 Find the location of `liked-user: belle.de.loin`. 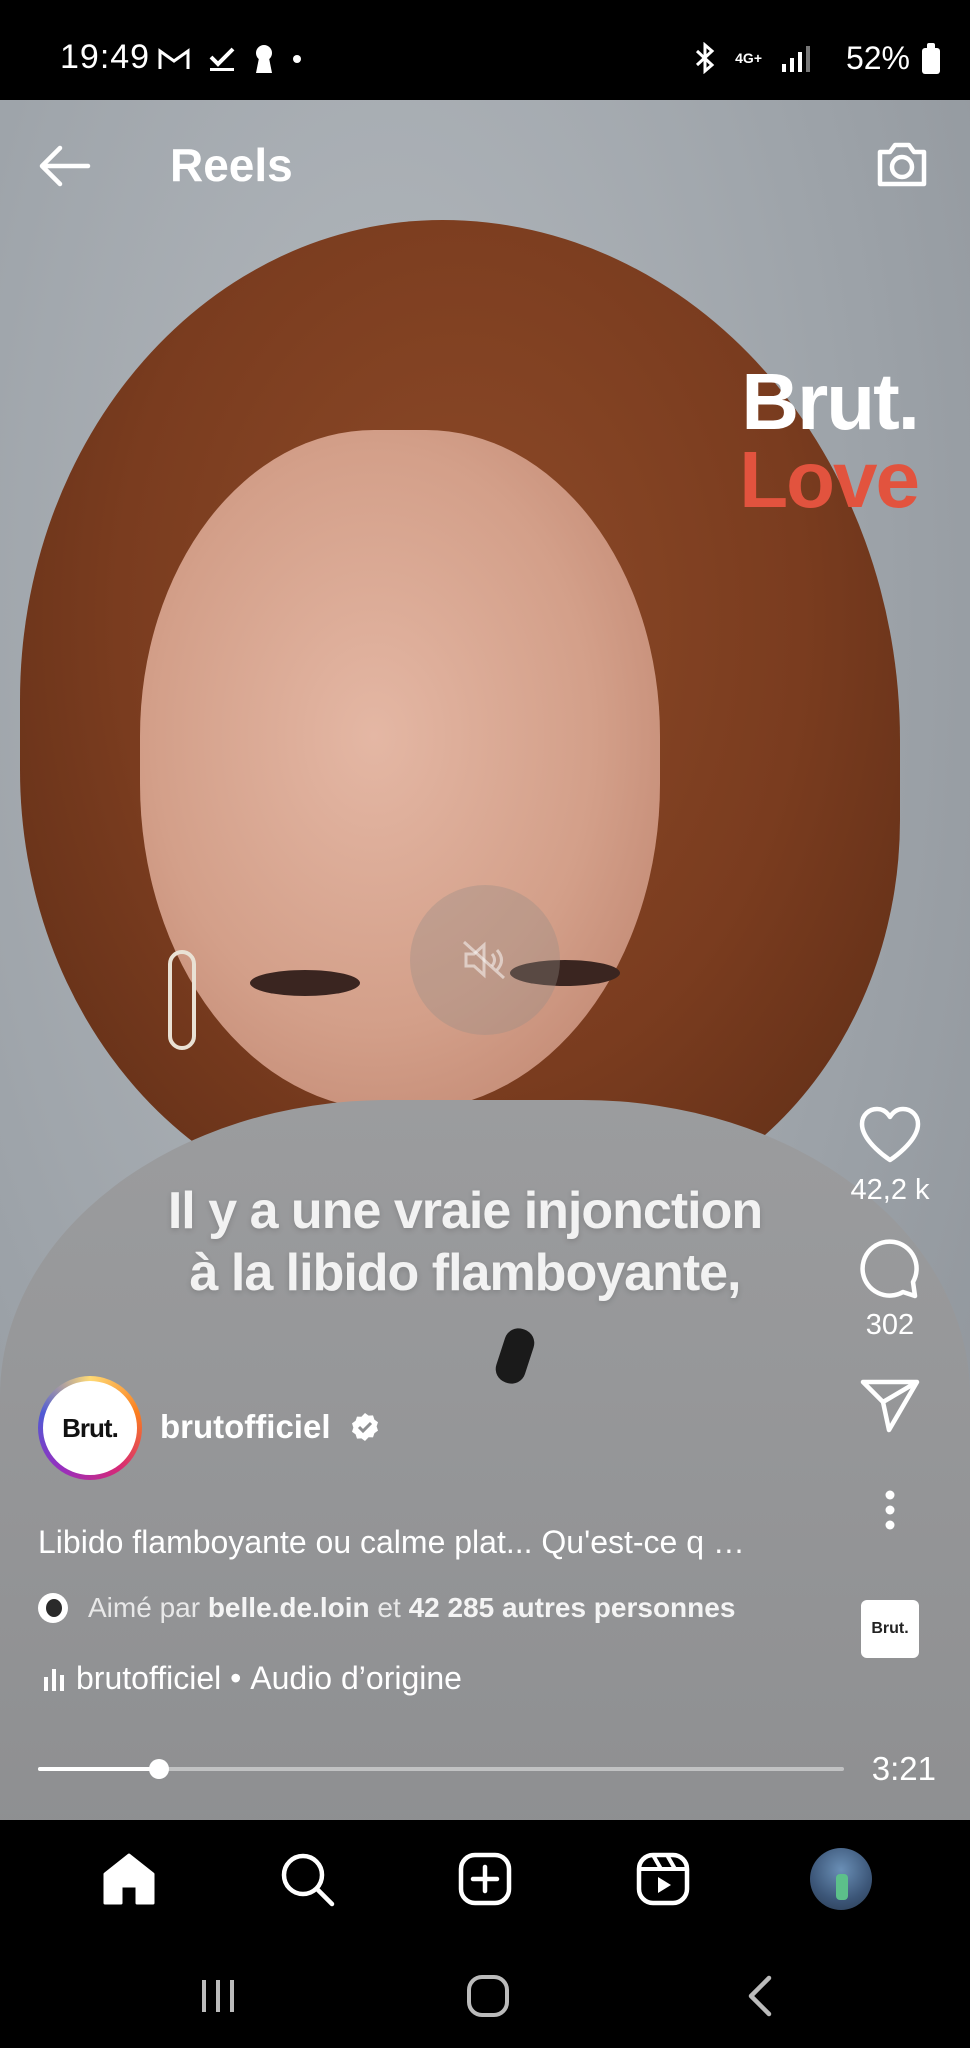

liked-user: belle.de.loin is located at coordinates (289, 1608).